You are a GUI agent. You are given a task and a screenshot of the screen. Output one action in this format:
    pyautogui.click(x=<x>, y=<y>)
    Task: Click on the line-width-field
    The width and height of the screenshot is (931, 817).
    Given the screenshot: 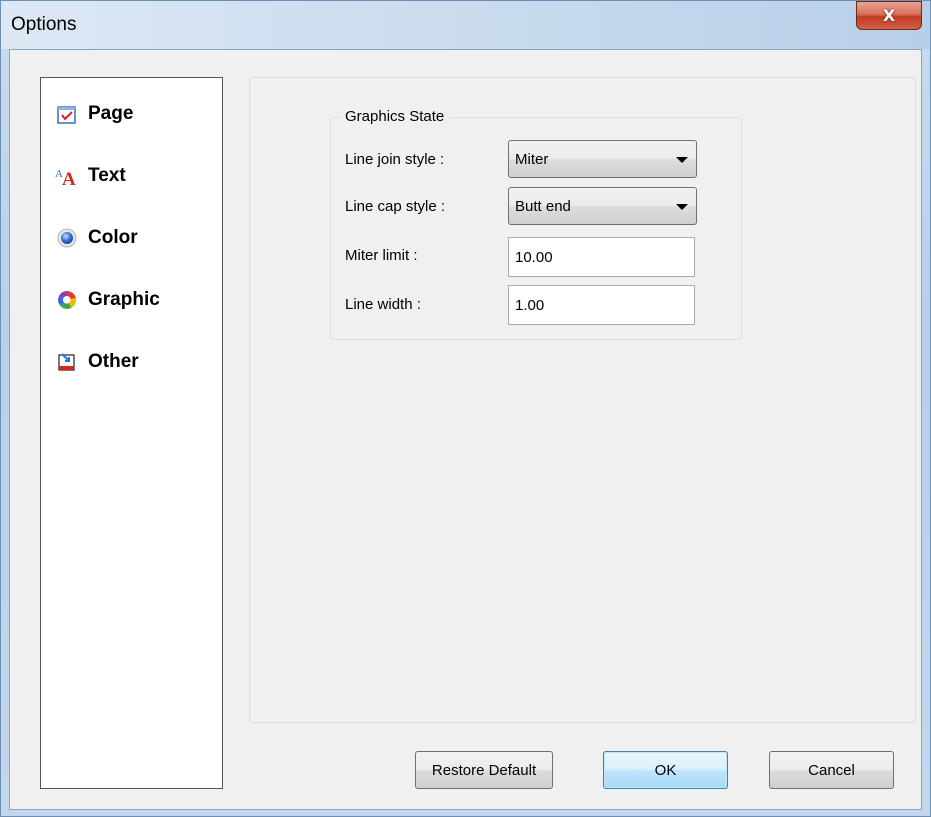 What is the action you would take?
    pyautogui.click(x=601, y=305)
    